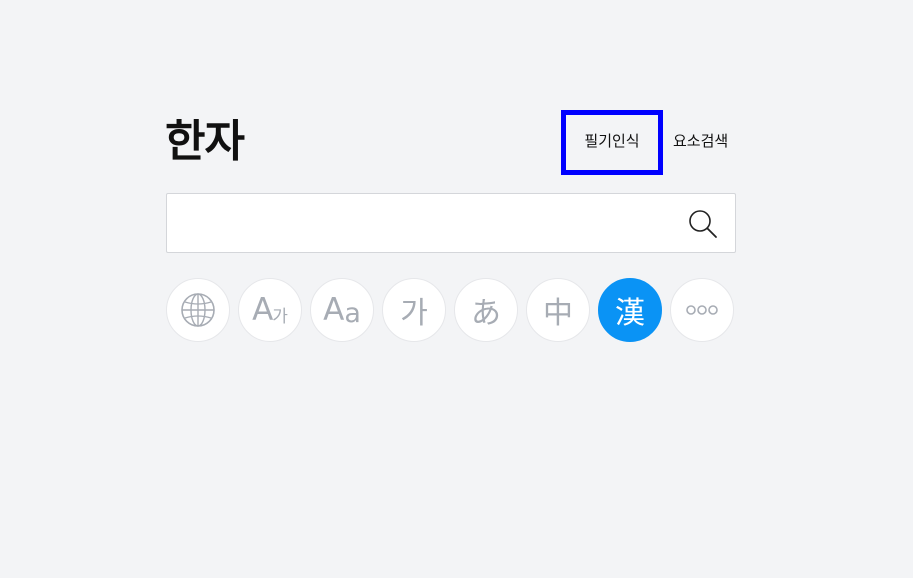 This screenshot has width=913, height=578. Describe the element at coordinates (334, 310) in the screenshot. I see `english-main: A` at that location.